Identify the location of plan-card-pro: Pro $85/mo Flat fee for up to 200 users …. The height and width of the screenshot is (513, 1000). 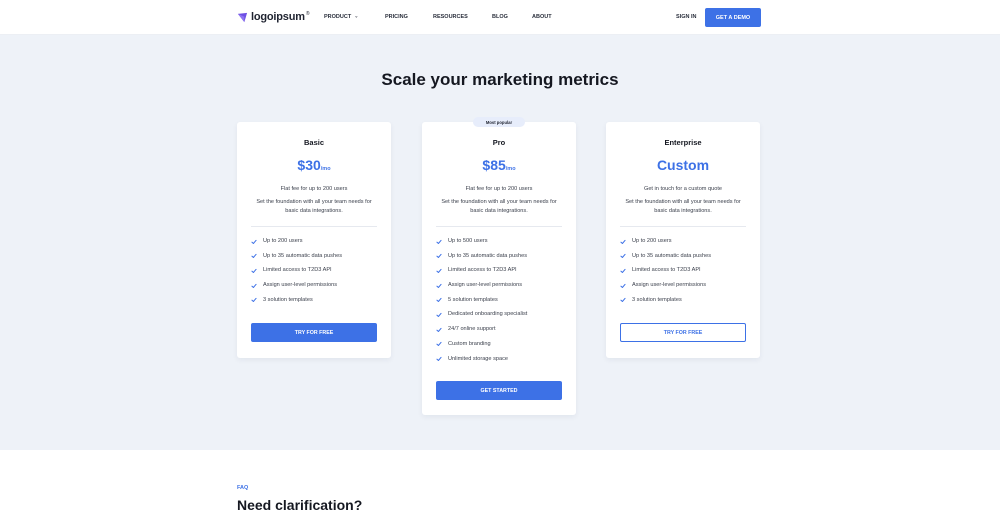
(499, 268).